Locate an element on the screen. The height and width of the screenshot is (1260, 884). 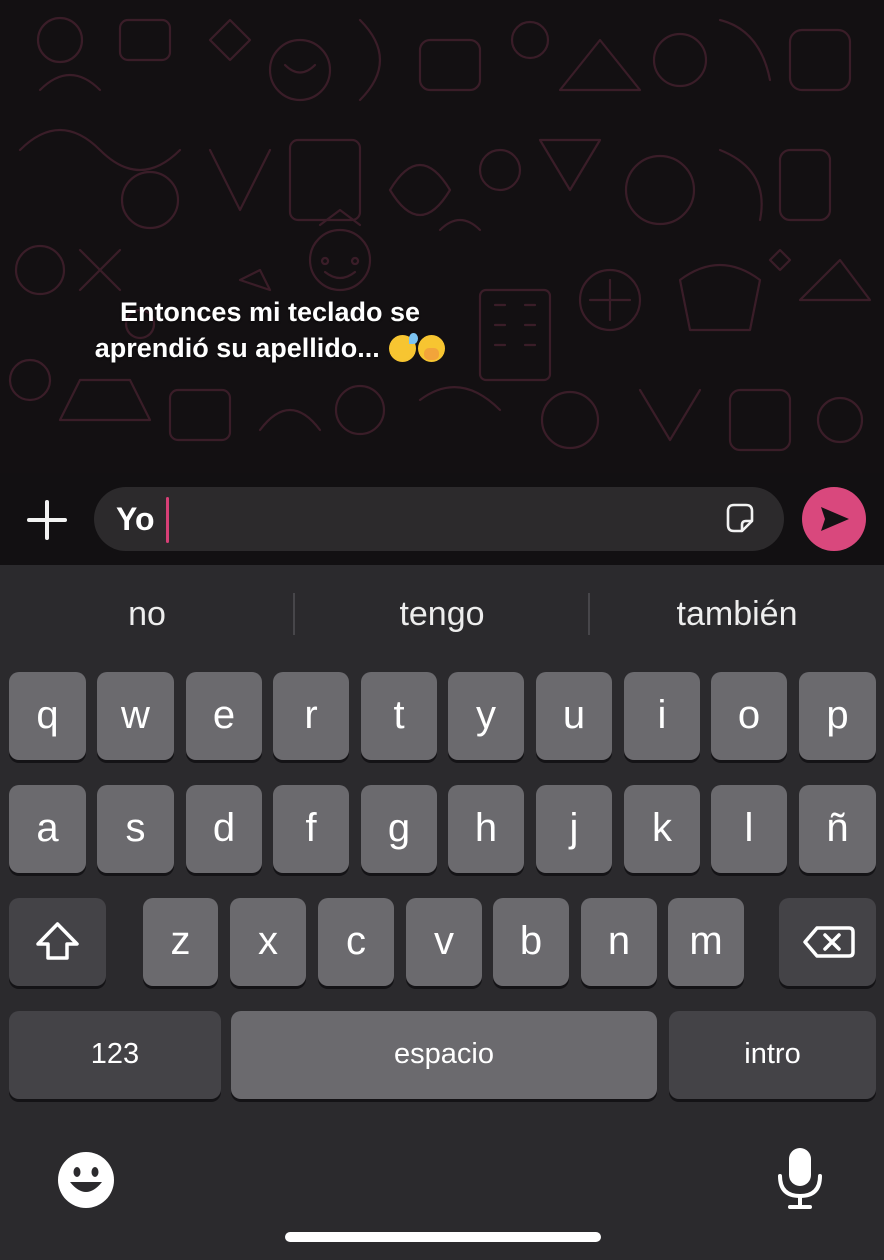
key-n: n is located at coordinates (619, 942).